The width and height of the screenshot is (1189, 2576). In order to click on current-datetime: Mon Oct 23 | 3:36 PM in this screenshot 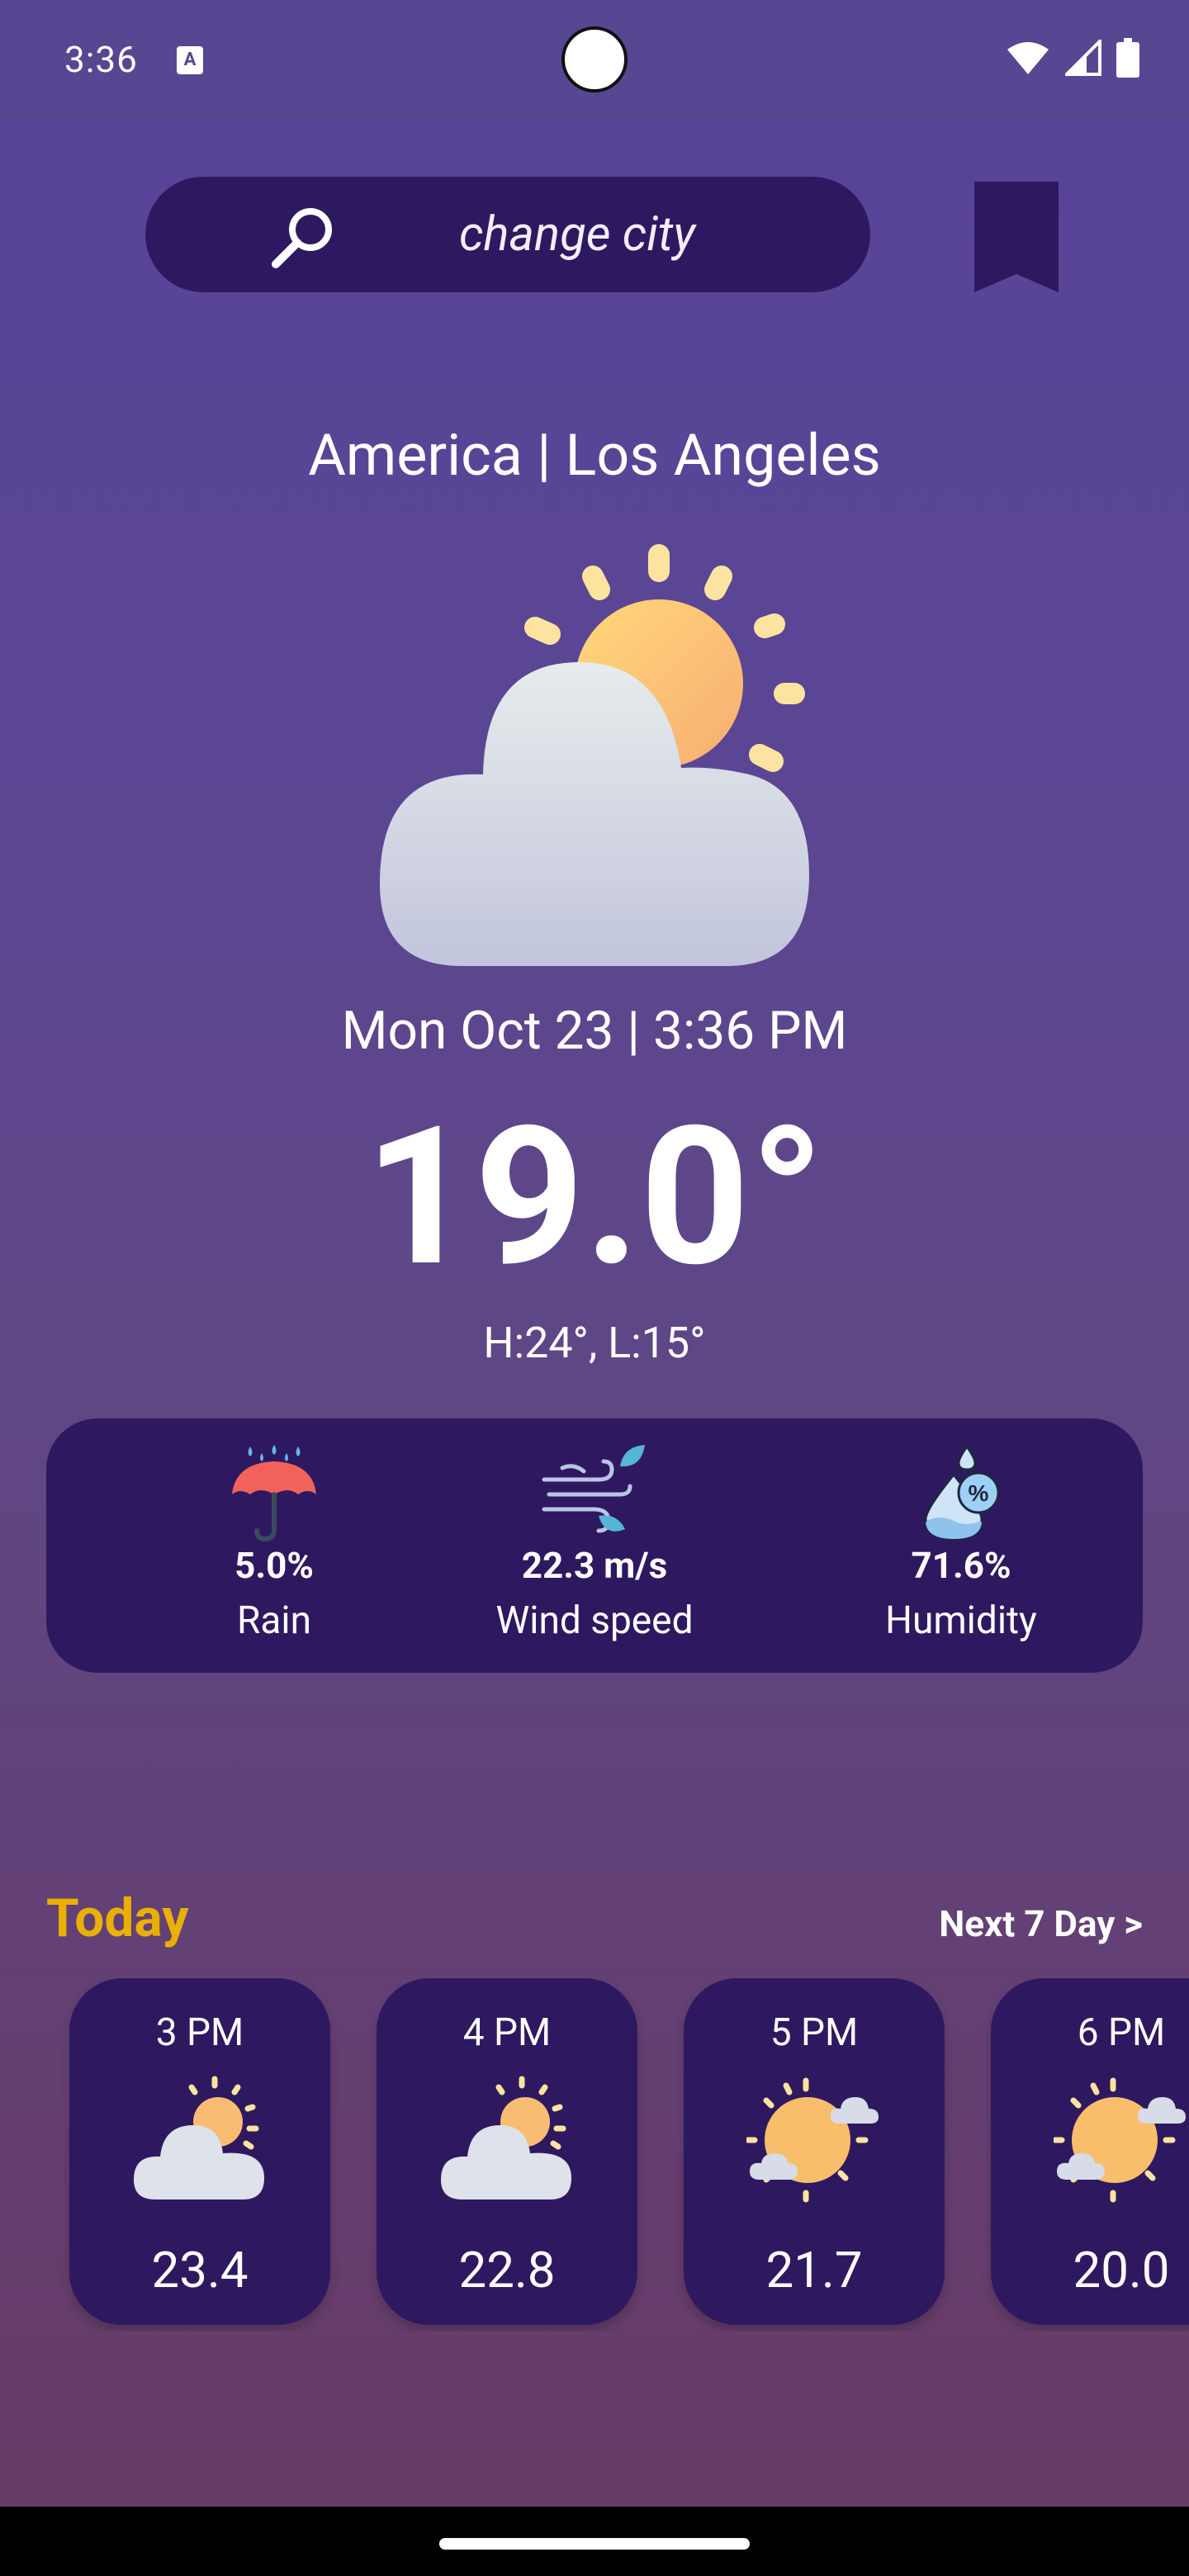, I will do `click(594, 1031)`.